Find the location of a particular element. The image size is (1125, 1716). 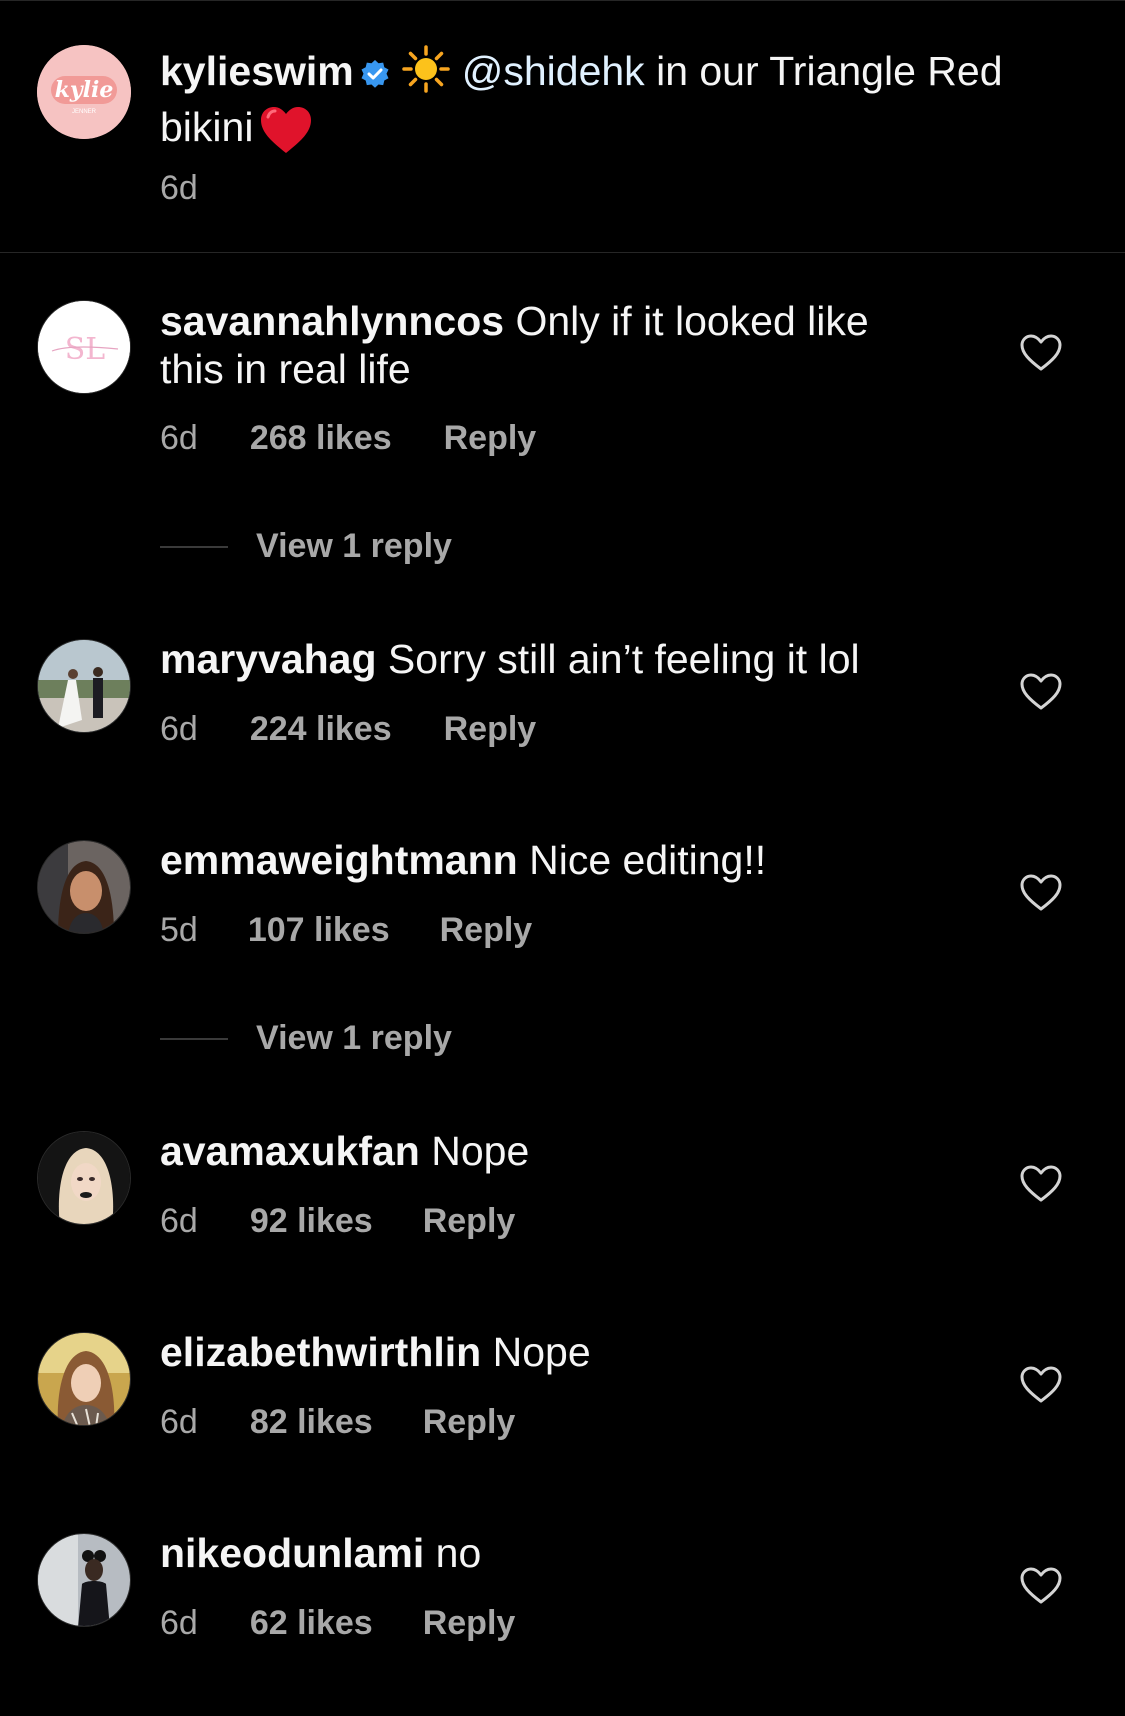

comment-text: emmaweightmann Nice editing!! is located at coordinates (610, 860).